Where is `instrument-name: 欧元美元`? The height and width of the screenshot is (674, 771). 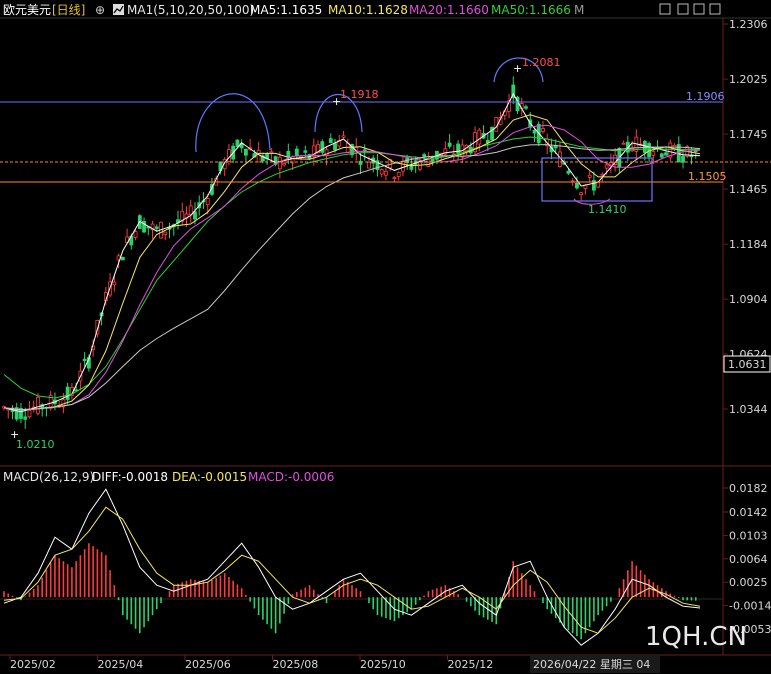 instrument-name: 欧元美元 is located at coordinates (27, 10).